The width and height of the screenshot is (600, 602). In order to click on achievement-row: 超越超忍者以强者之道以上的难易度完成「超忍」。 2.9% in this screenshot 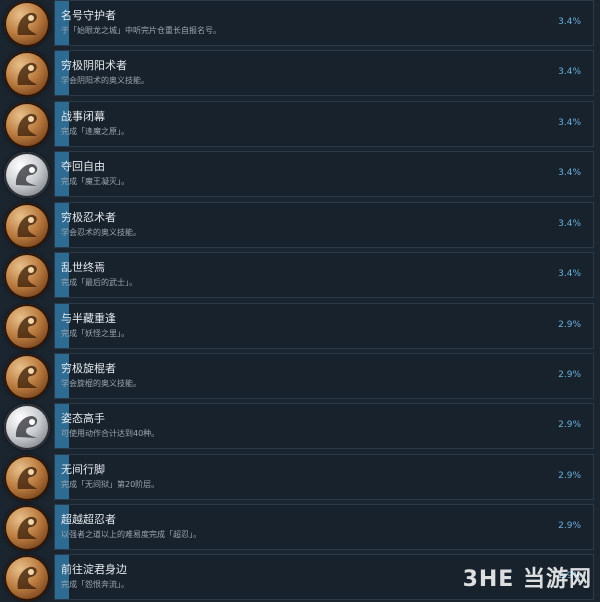, I will do `click(300, 528)`.